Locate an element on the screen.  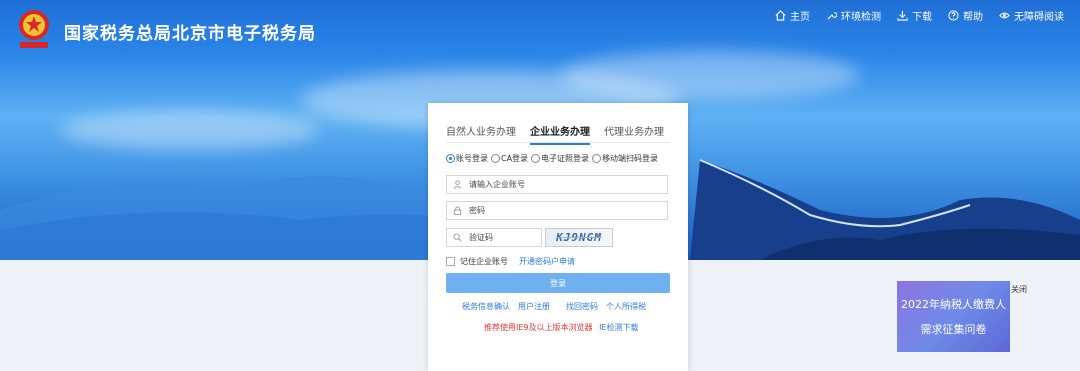
captcha-field is located at coordinates (494, 237).